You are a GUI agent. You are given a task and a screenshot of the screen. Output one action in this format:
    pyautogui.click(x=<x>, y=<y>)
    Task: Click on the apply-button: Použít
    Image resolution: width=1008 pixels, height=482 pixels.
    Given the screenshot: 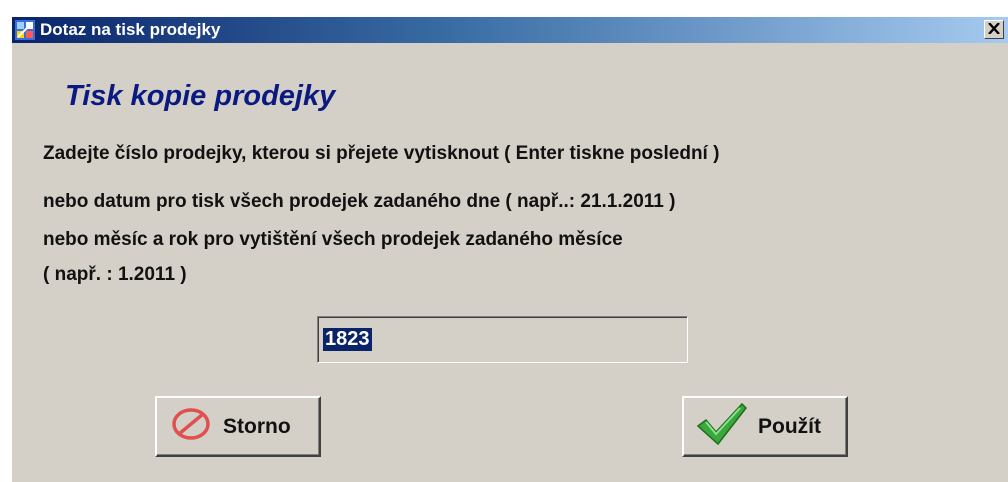 What is the action you would take?
    pyautogui.click(x=765, y=426)
    